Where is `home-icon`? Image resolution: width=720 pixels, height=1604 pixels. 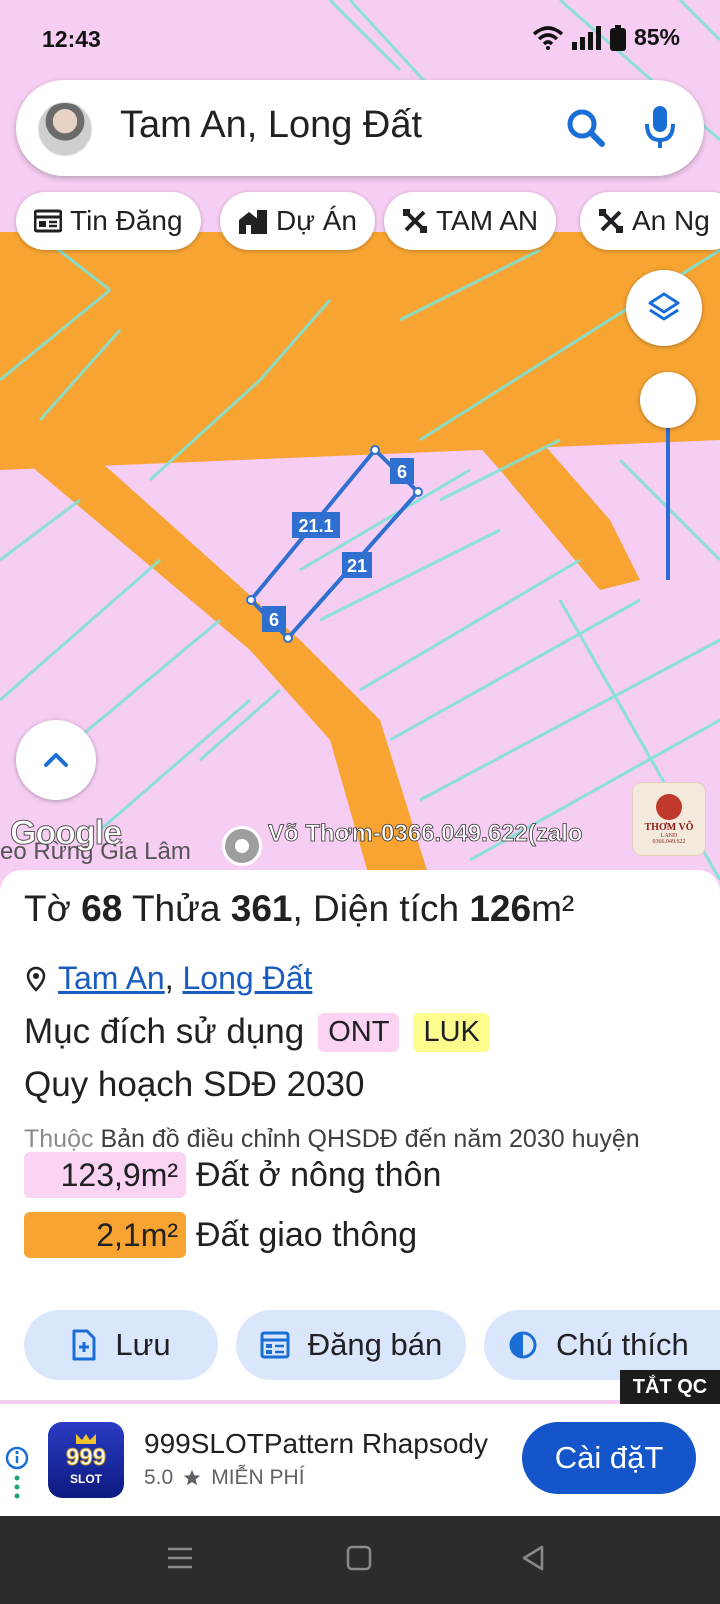 home-icon is located at coordinates (359, 1558).